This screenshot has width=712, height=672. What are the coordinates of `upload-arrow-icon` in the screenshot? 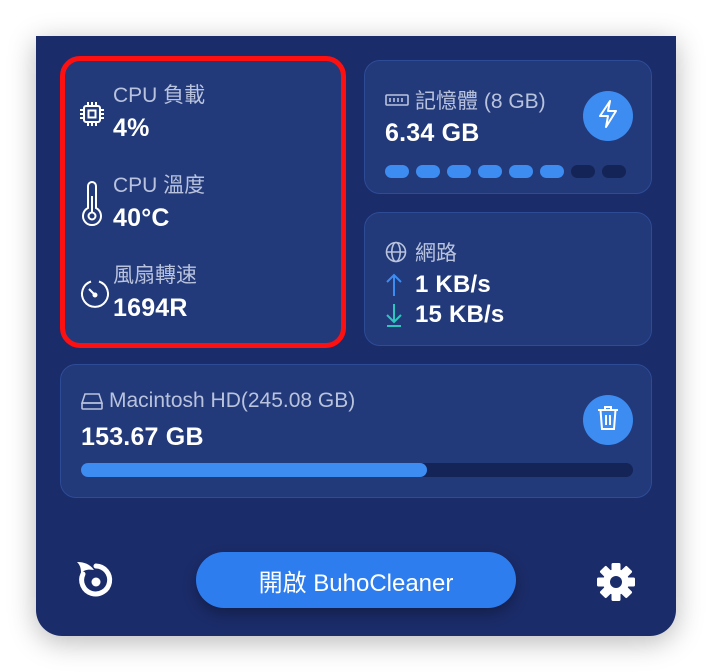 It's located at (394, 285).